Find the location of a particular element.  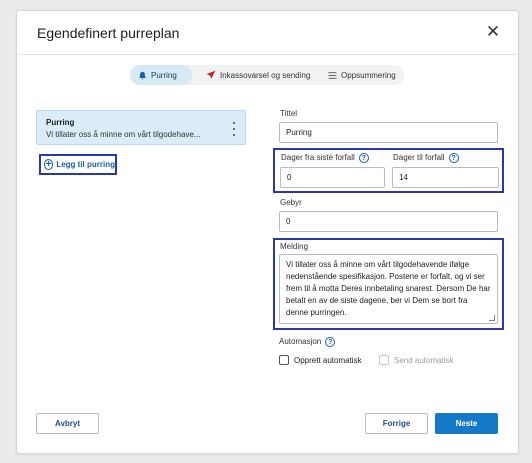

step-label: Inkassovarsel og sending is located at coordinates (265, 75).